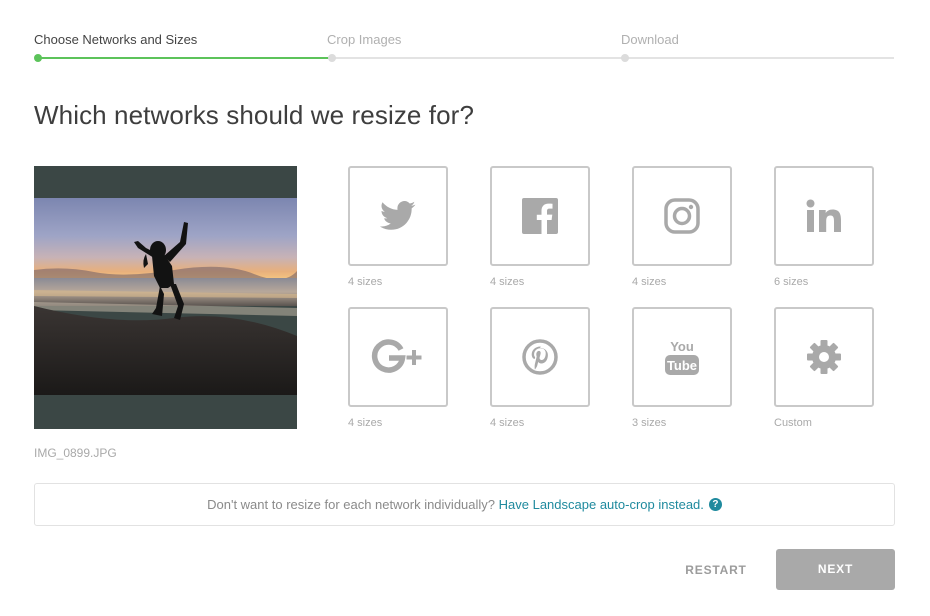  I want to click on preview-photo, so click(165, 296).